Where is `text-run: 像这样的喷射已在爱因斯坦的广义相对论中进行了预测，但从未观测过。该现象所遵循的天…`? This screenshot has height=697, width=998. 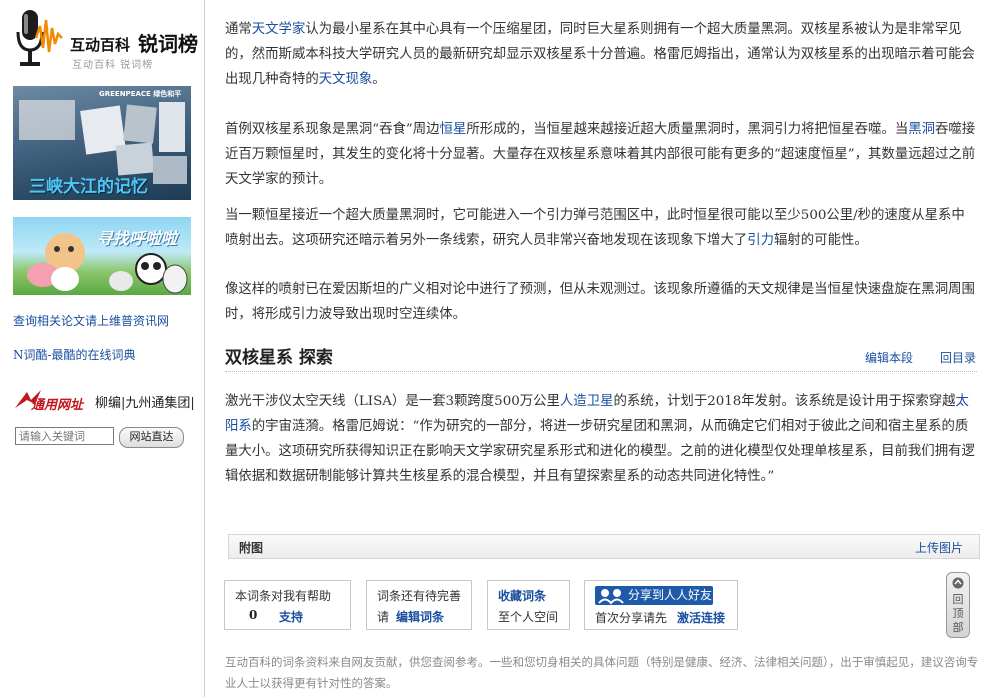 text-run: 像这样的喷射已在爱因斯坦的广义相对论中进行了预测，但从未观测过。该现象所遵循的天… is located at coordinates (600, 302).